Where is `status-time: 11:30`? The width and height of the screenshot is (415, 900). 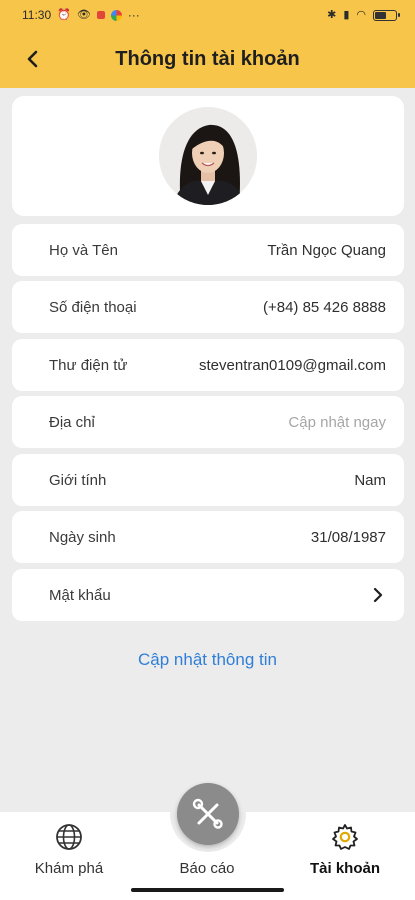
status-time: 11:30 is located at coordinates (37, 15).